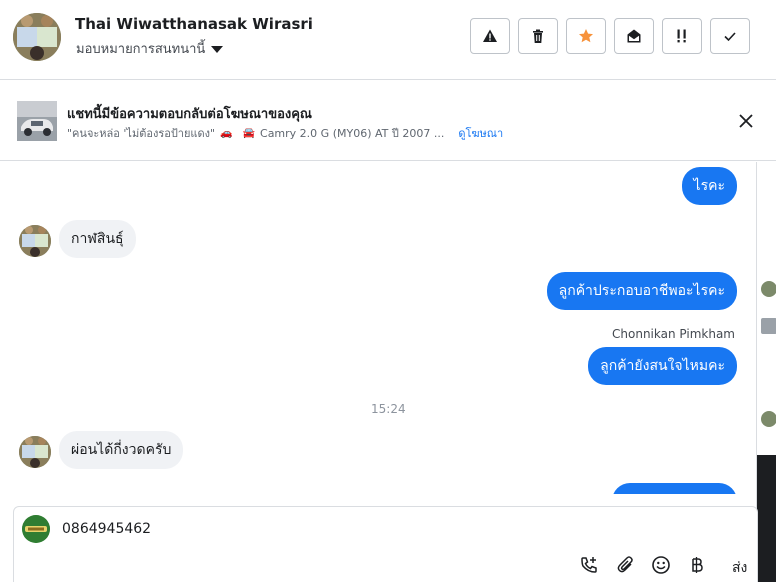  I want to click on contact-avatar, so click(37, 37).